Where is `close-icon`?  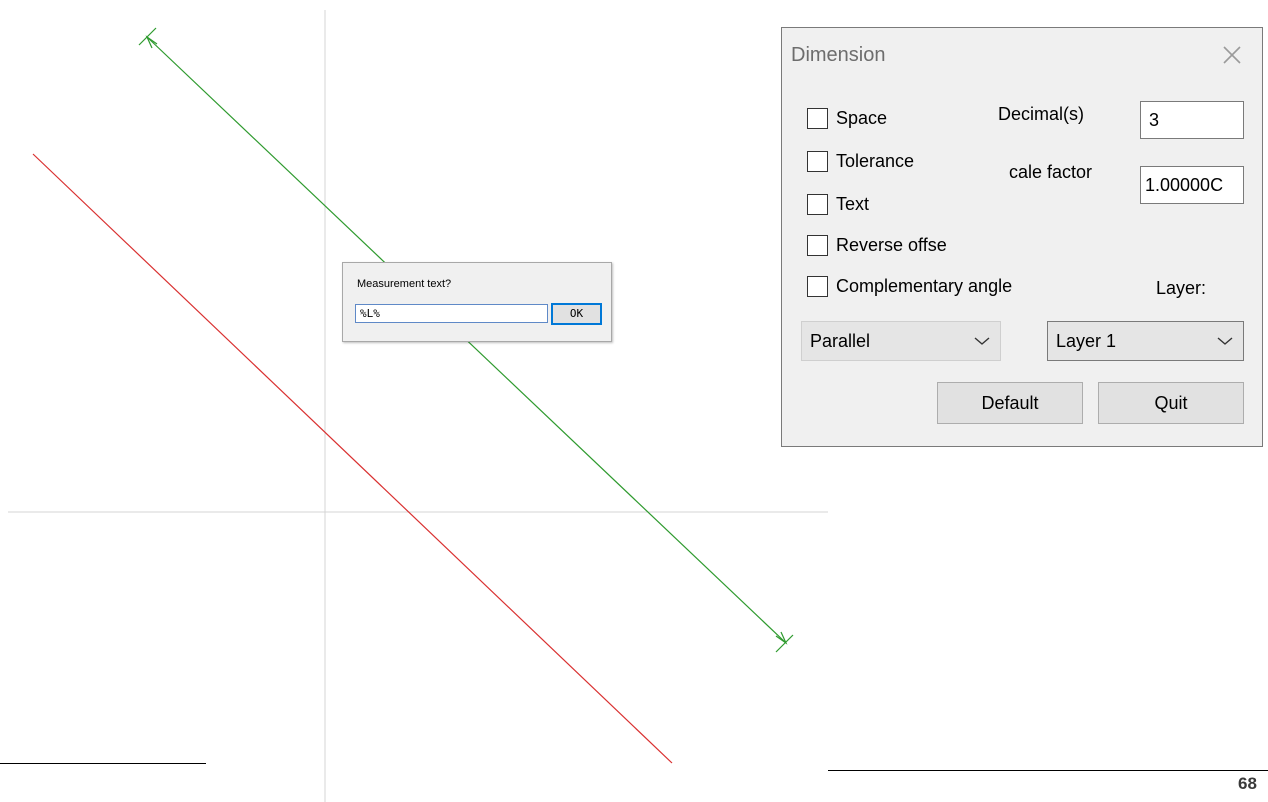
close-icon is located at coordinates (1232, 55).